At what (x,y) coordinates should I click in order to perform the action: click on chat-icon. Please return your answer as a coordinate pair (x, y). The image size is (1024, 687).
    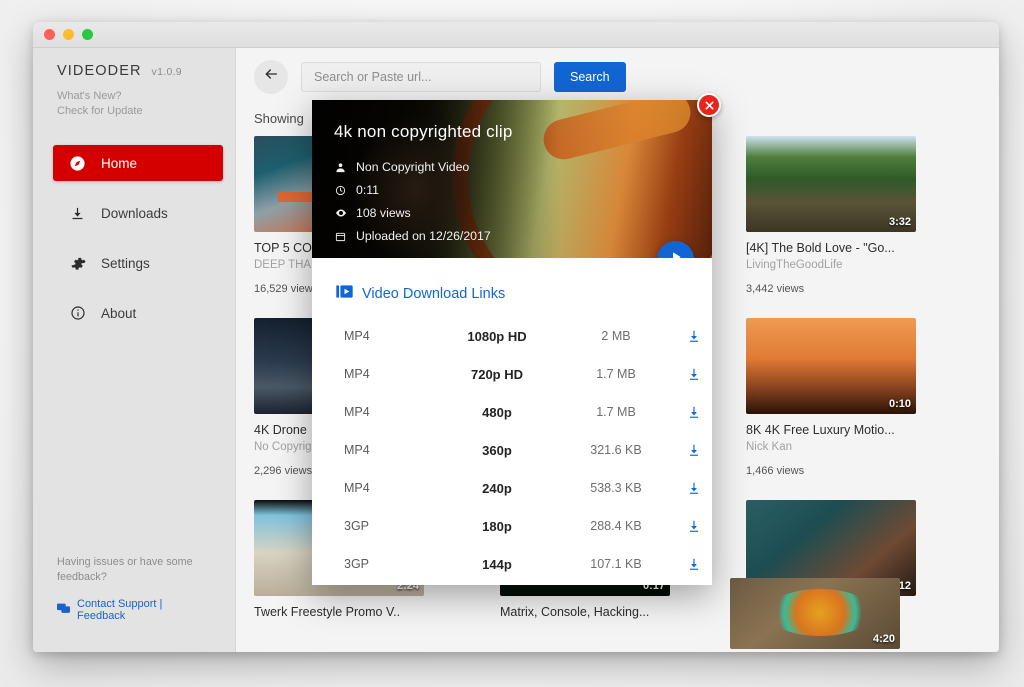
    Looking at the image, I should click on (63, 610).